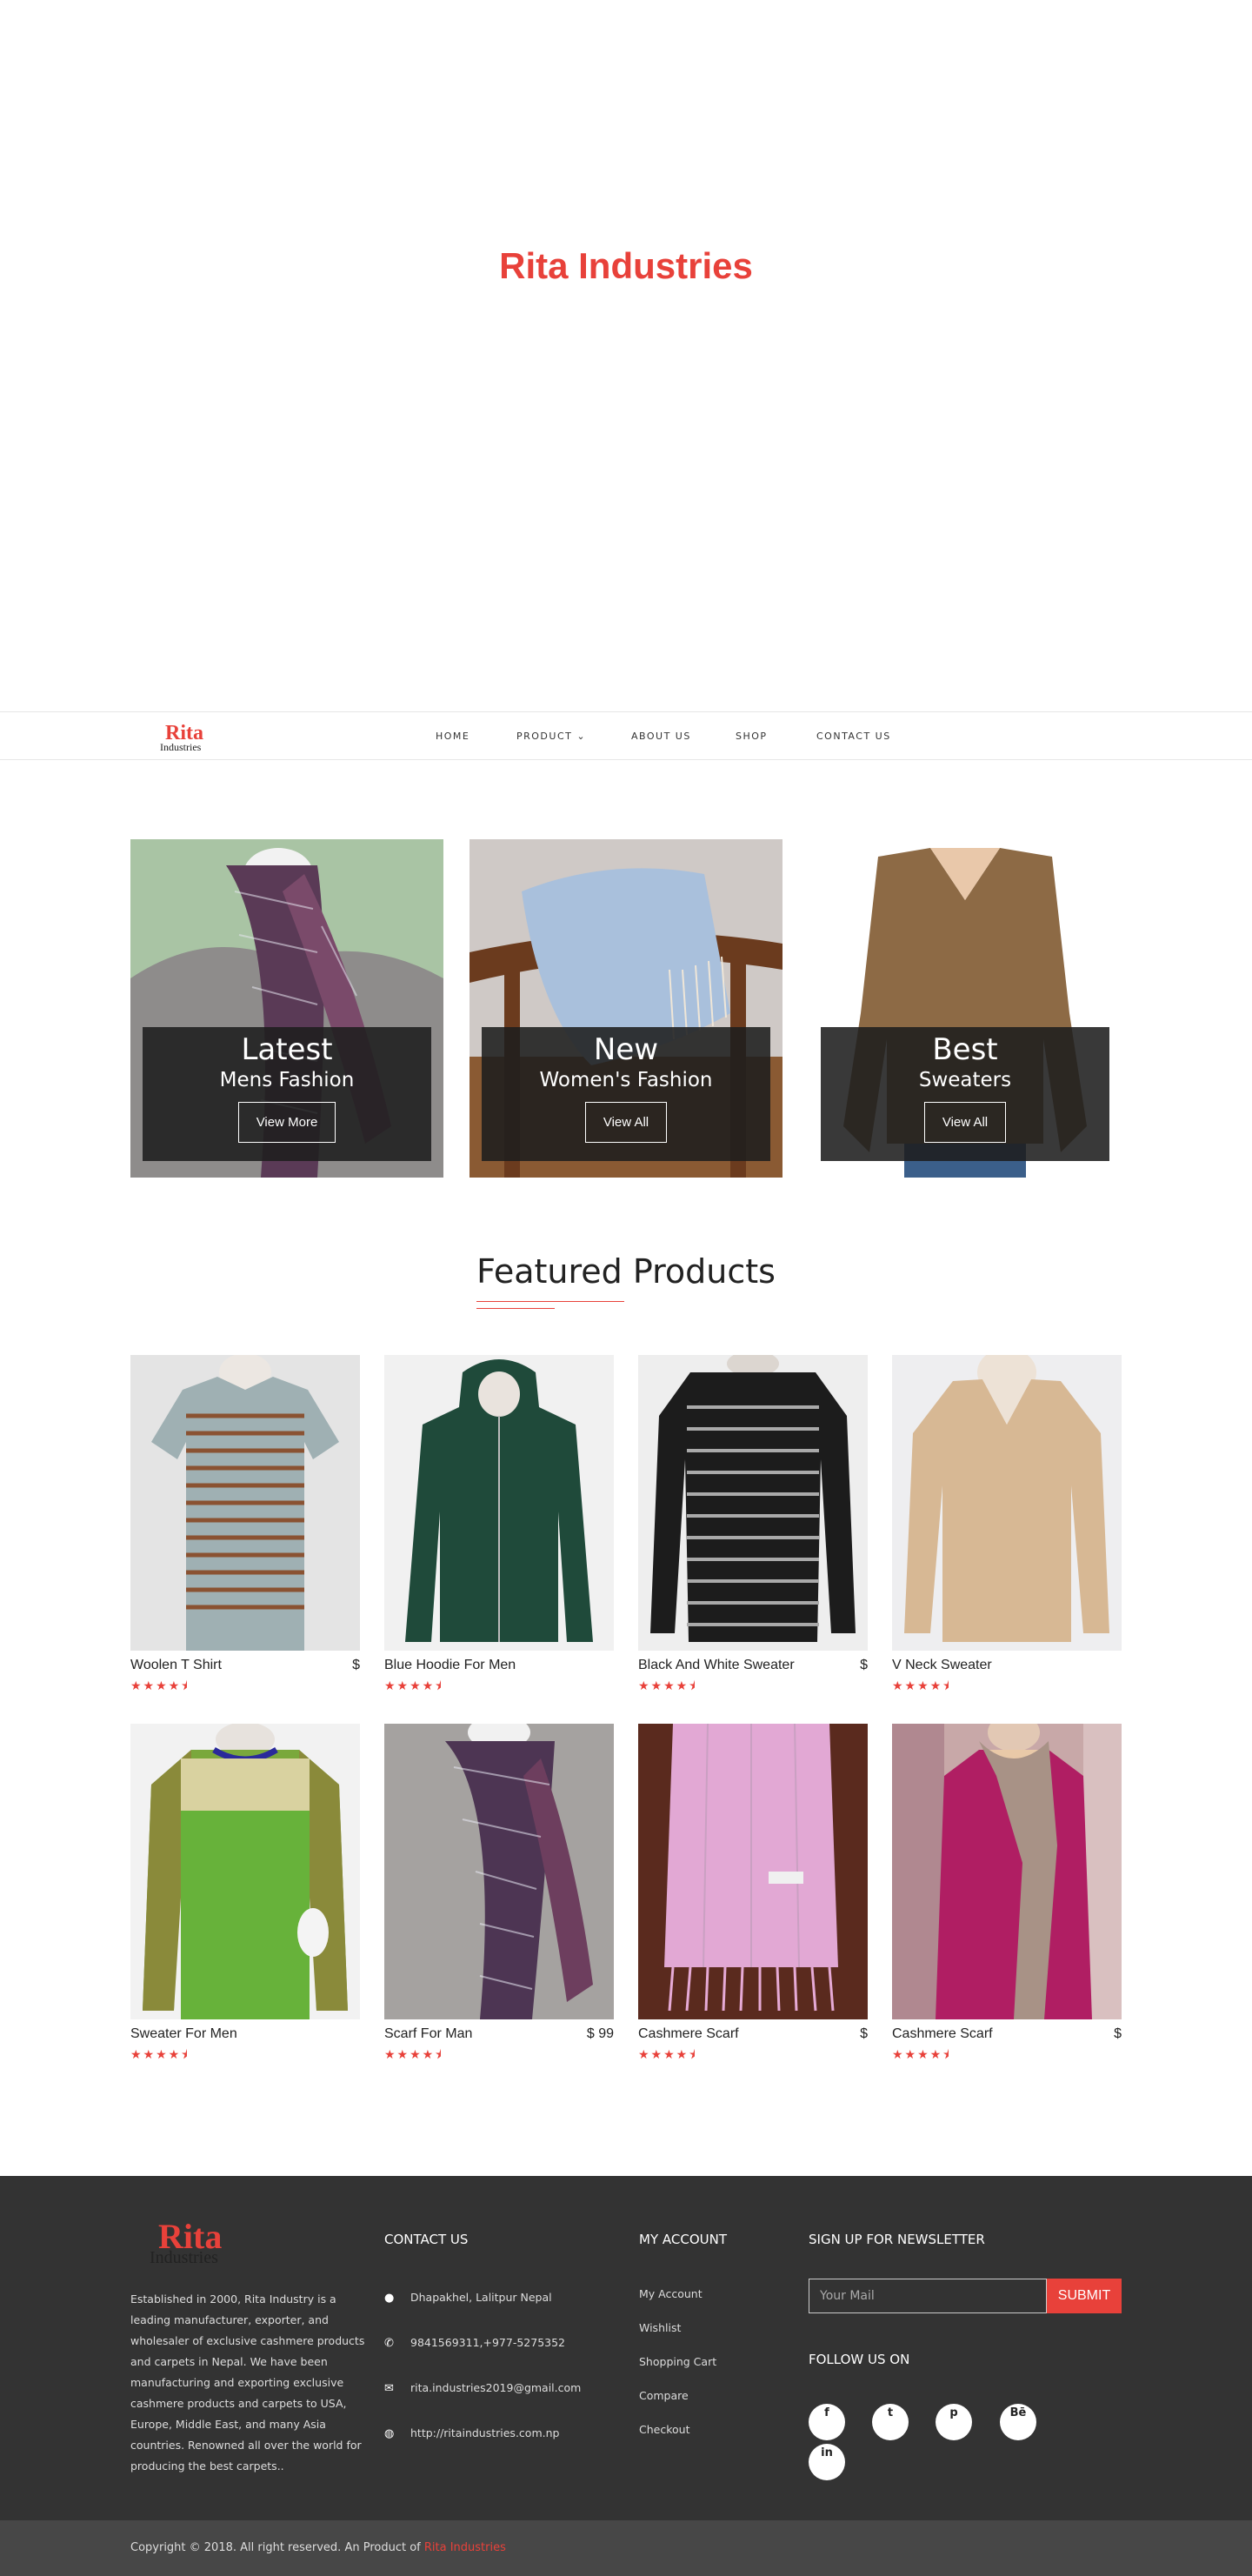 The height and width of the screenshot is (2576, 1252). Describe the element at coordinates (286, 1122) in the screenshot. I see `view-more-button: View More` at that location.